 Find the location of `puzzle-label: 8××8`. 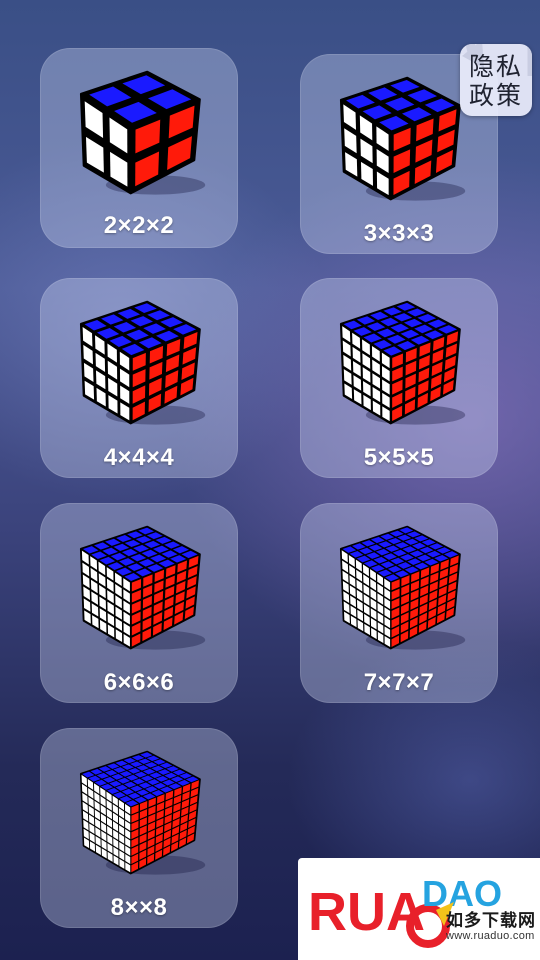

puzzle-label: 8××8 is located at coordinates (139, 907).